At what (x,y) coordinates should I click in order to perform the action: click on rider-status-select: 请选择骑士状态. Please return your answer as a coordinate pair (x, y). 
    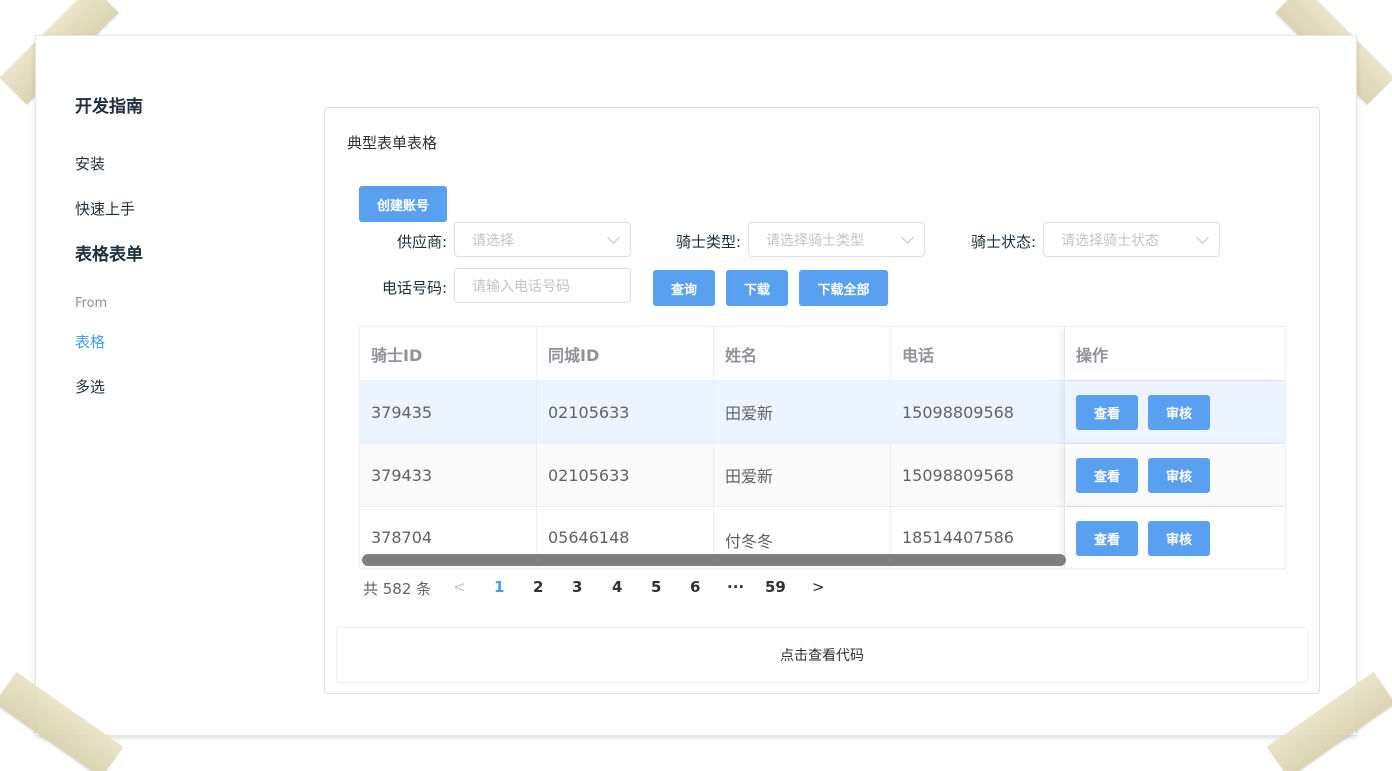
    Looking at the image, I should click on (1131, 239).